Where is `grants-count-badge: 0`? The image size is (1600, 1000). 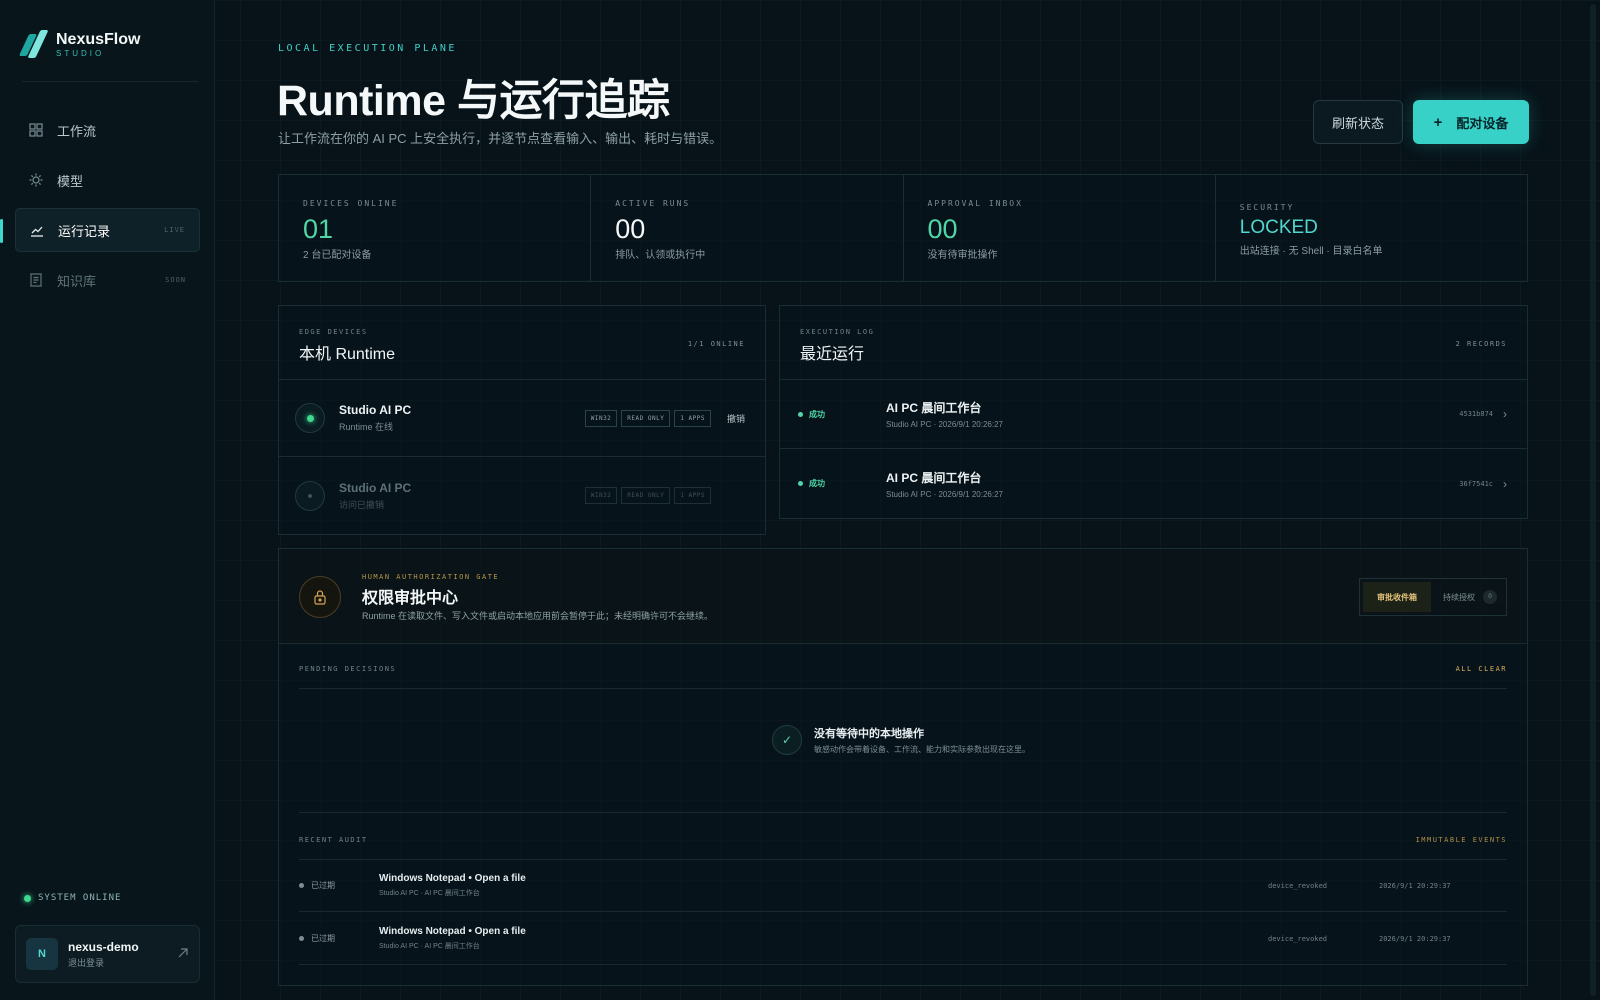
grants-count-badge: 0 is located at coordinates (1490, 597).